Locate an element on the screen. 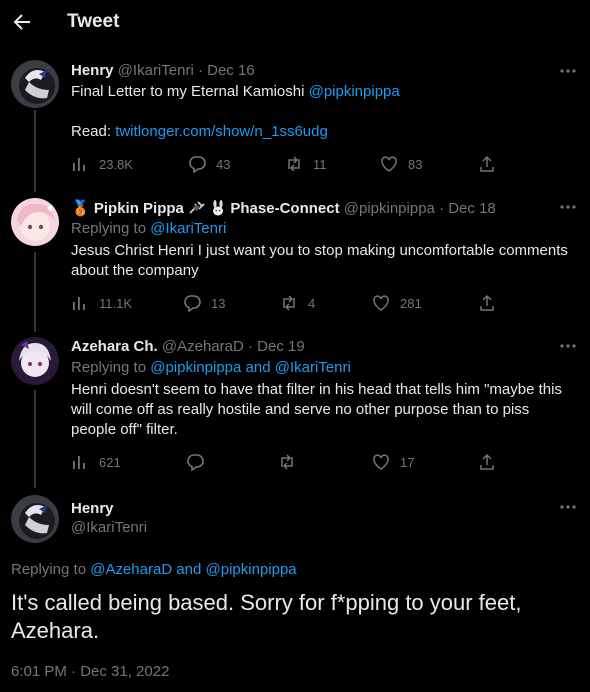 This screenshot has height=692, width=590. views-button: 621 is located at coordinates (96, 462).